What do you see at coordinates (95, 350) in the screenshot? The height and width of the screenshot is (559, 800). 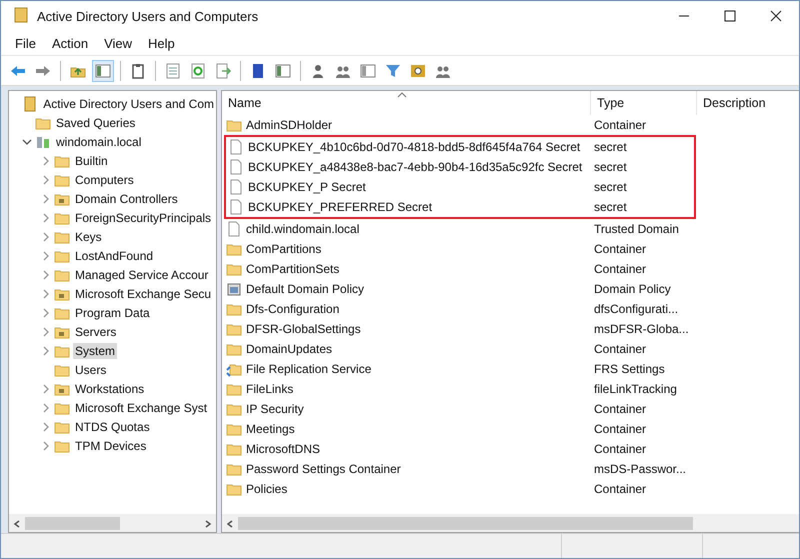 I see `tree-item: System` at bounding box center [95, 350].